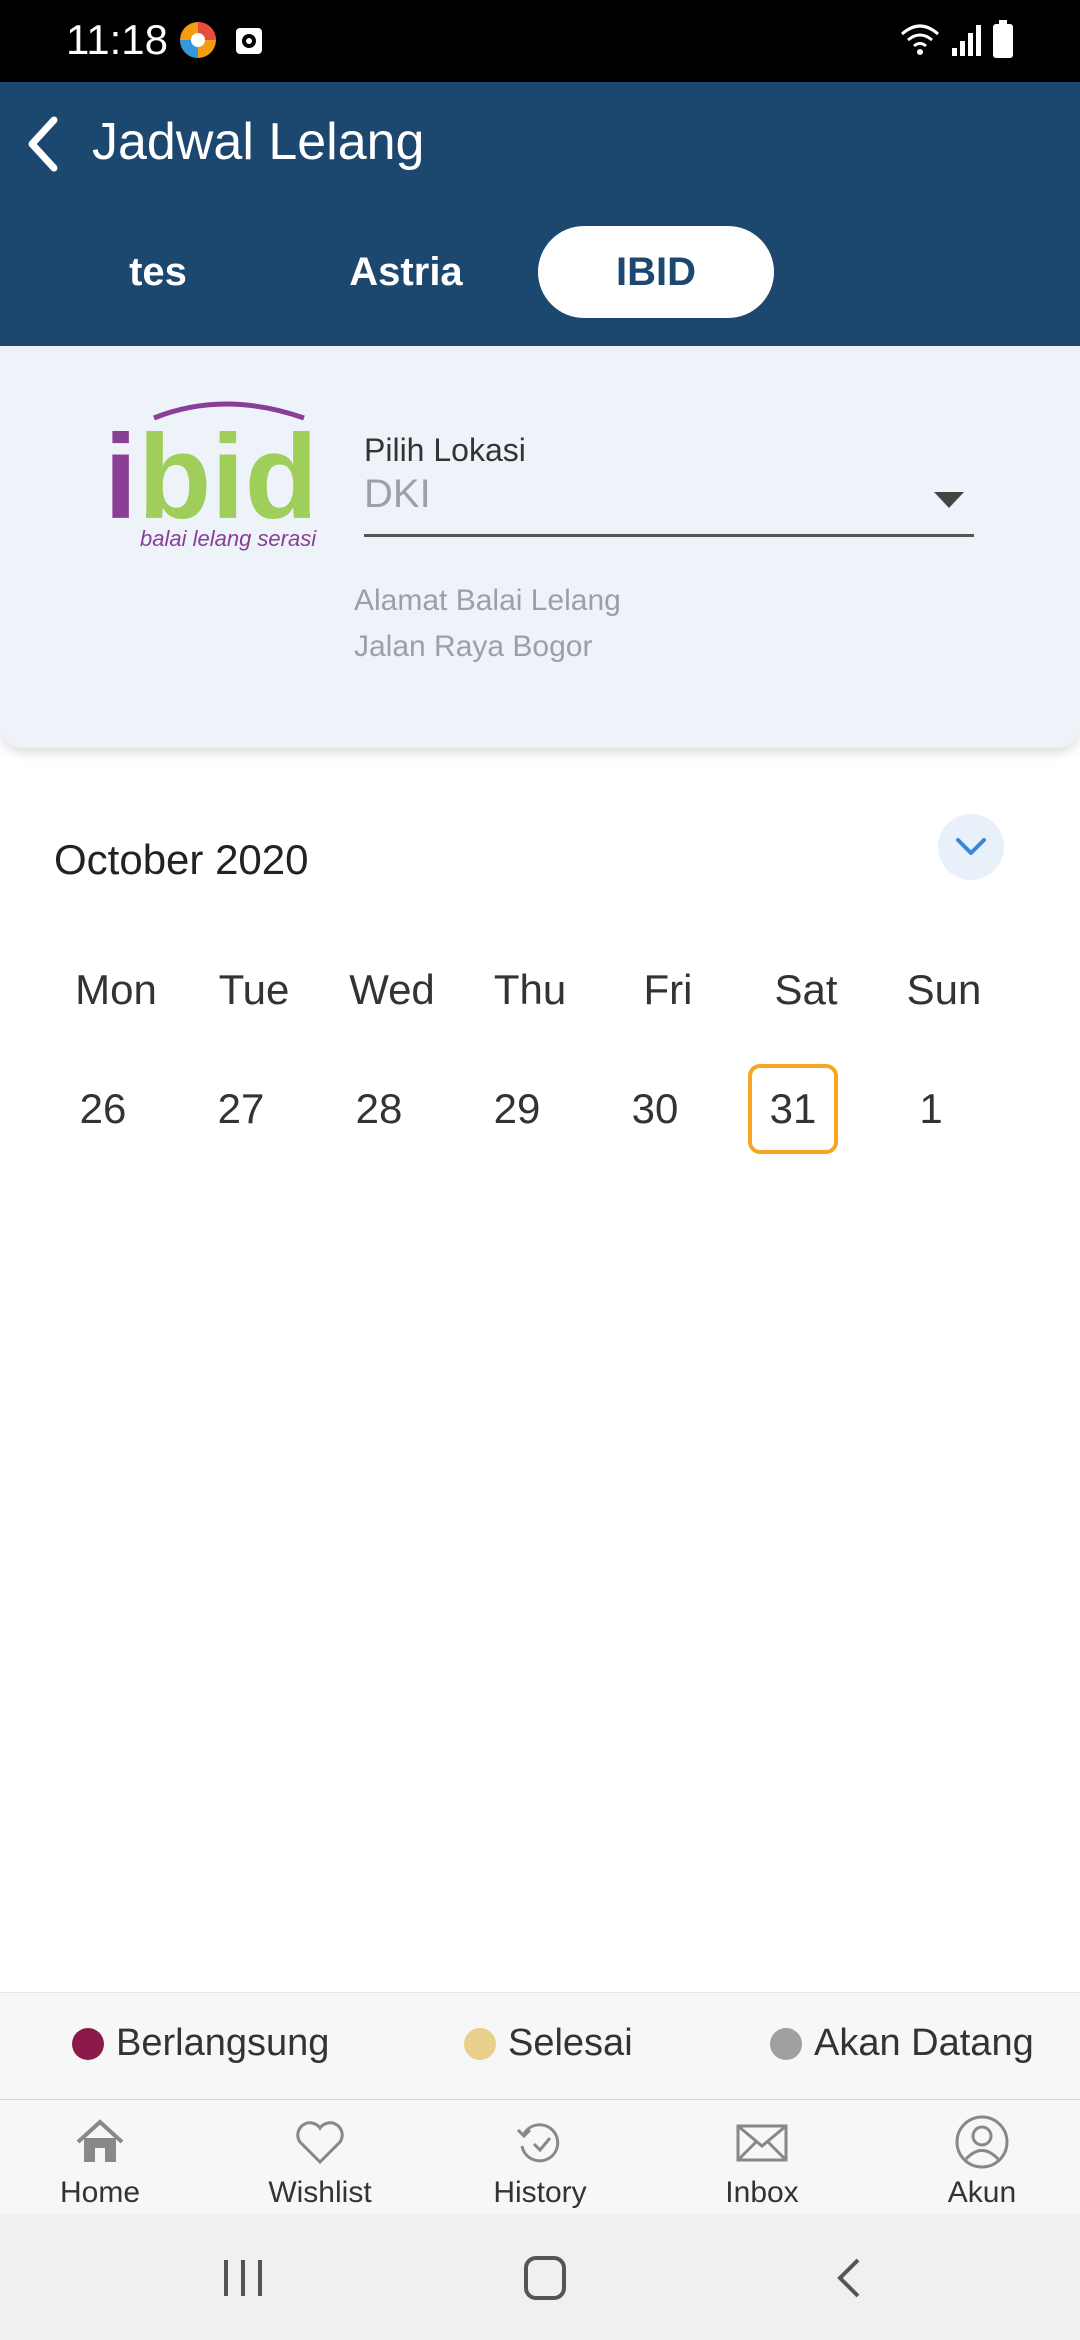  What do you see at coordinates (931, 1109) in the screenshot?
I see `calendar-day-1: 1` at bounding box center [931, 1109].